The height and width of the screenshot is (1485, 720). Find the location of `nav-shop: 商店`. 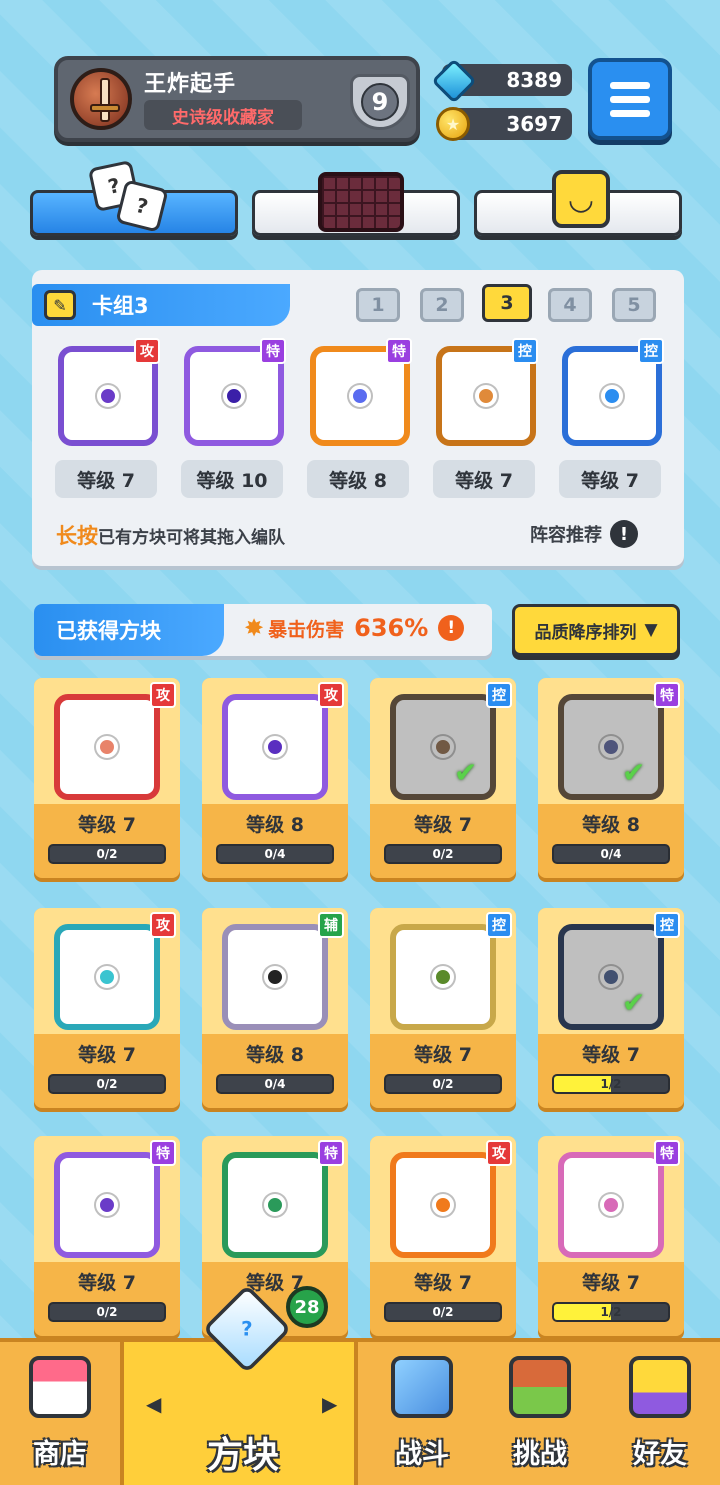

nav-shop: 商店 is located at coordinates (60, 1413).